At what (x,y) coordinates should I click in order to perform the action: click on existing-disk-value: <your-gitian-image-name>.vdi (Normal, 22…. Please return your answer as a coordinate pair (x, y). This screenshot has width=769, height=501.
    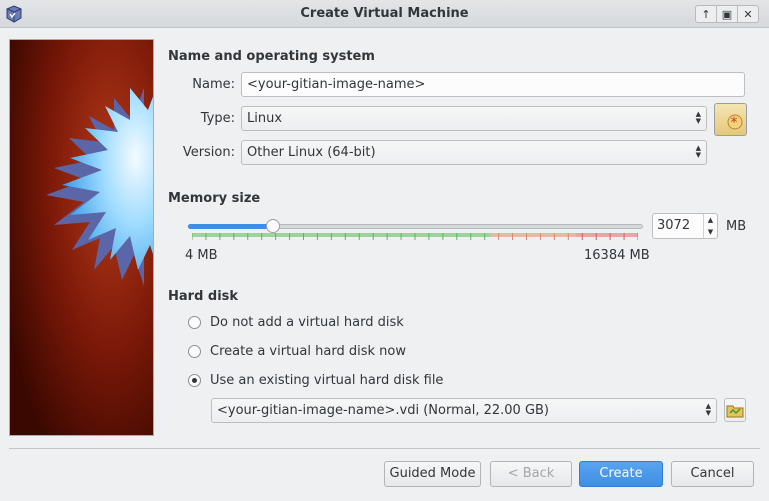
    Looking at the image, I should click on (383, 410).